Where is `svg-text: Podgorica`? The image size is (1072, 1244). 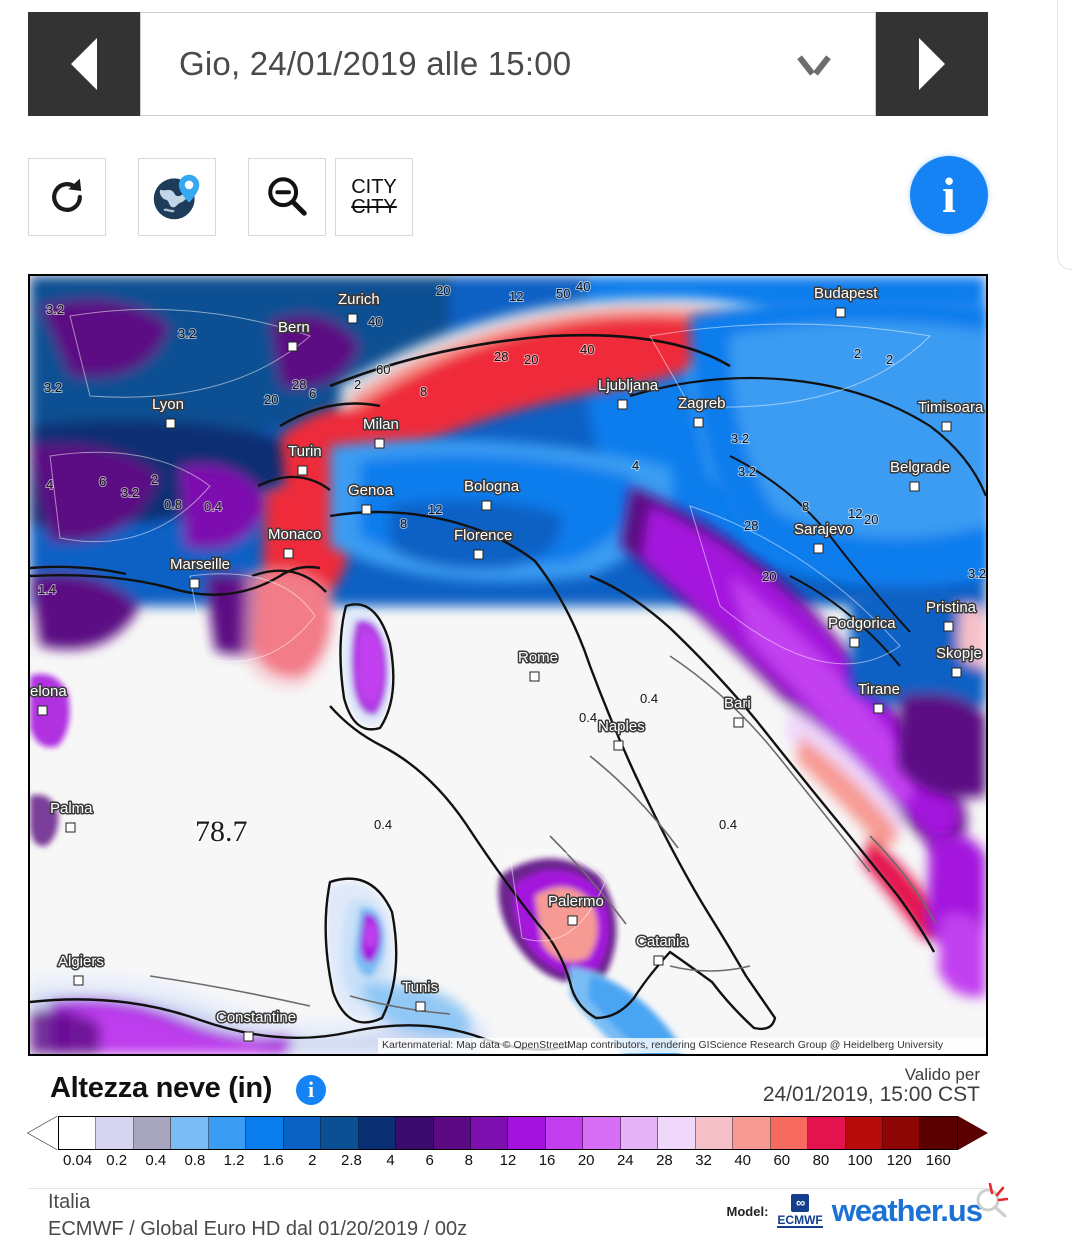 svg-text: Podgorica is located at coordinates (862, 623).